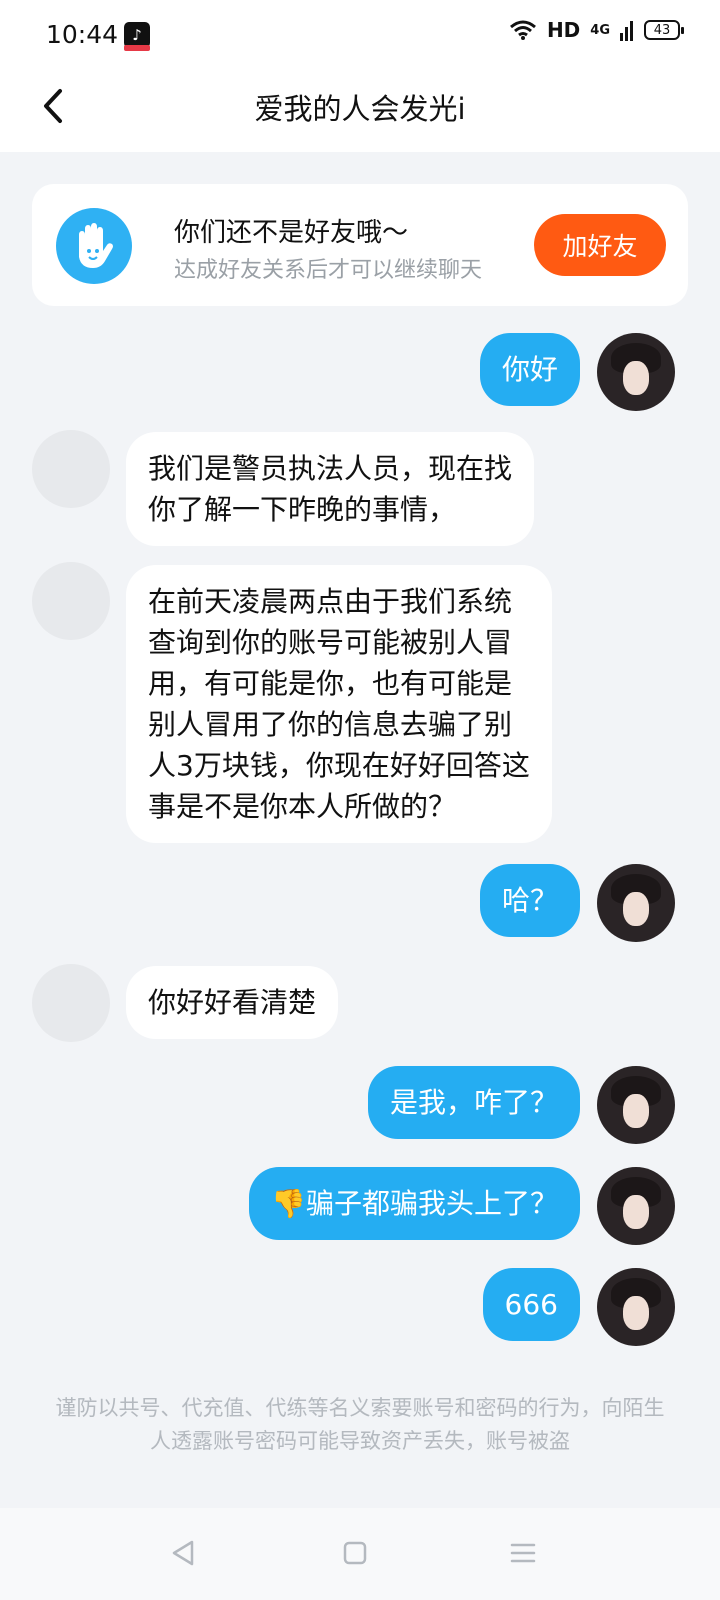 This screenshot has height=1600, width=720. Describe the element at coordinates (523, 1553) in the screenshot. I see `nav-menu-icon` at that location.